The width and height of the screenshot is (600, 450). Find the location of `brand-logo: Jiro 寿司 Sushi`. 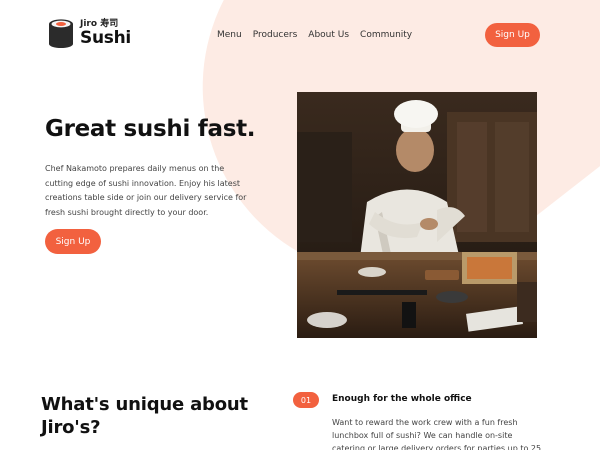

brand-logo: Jiro 寿司 Sushi is located at coordinates (89, 33).